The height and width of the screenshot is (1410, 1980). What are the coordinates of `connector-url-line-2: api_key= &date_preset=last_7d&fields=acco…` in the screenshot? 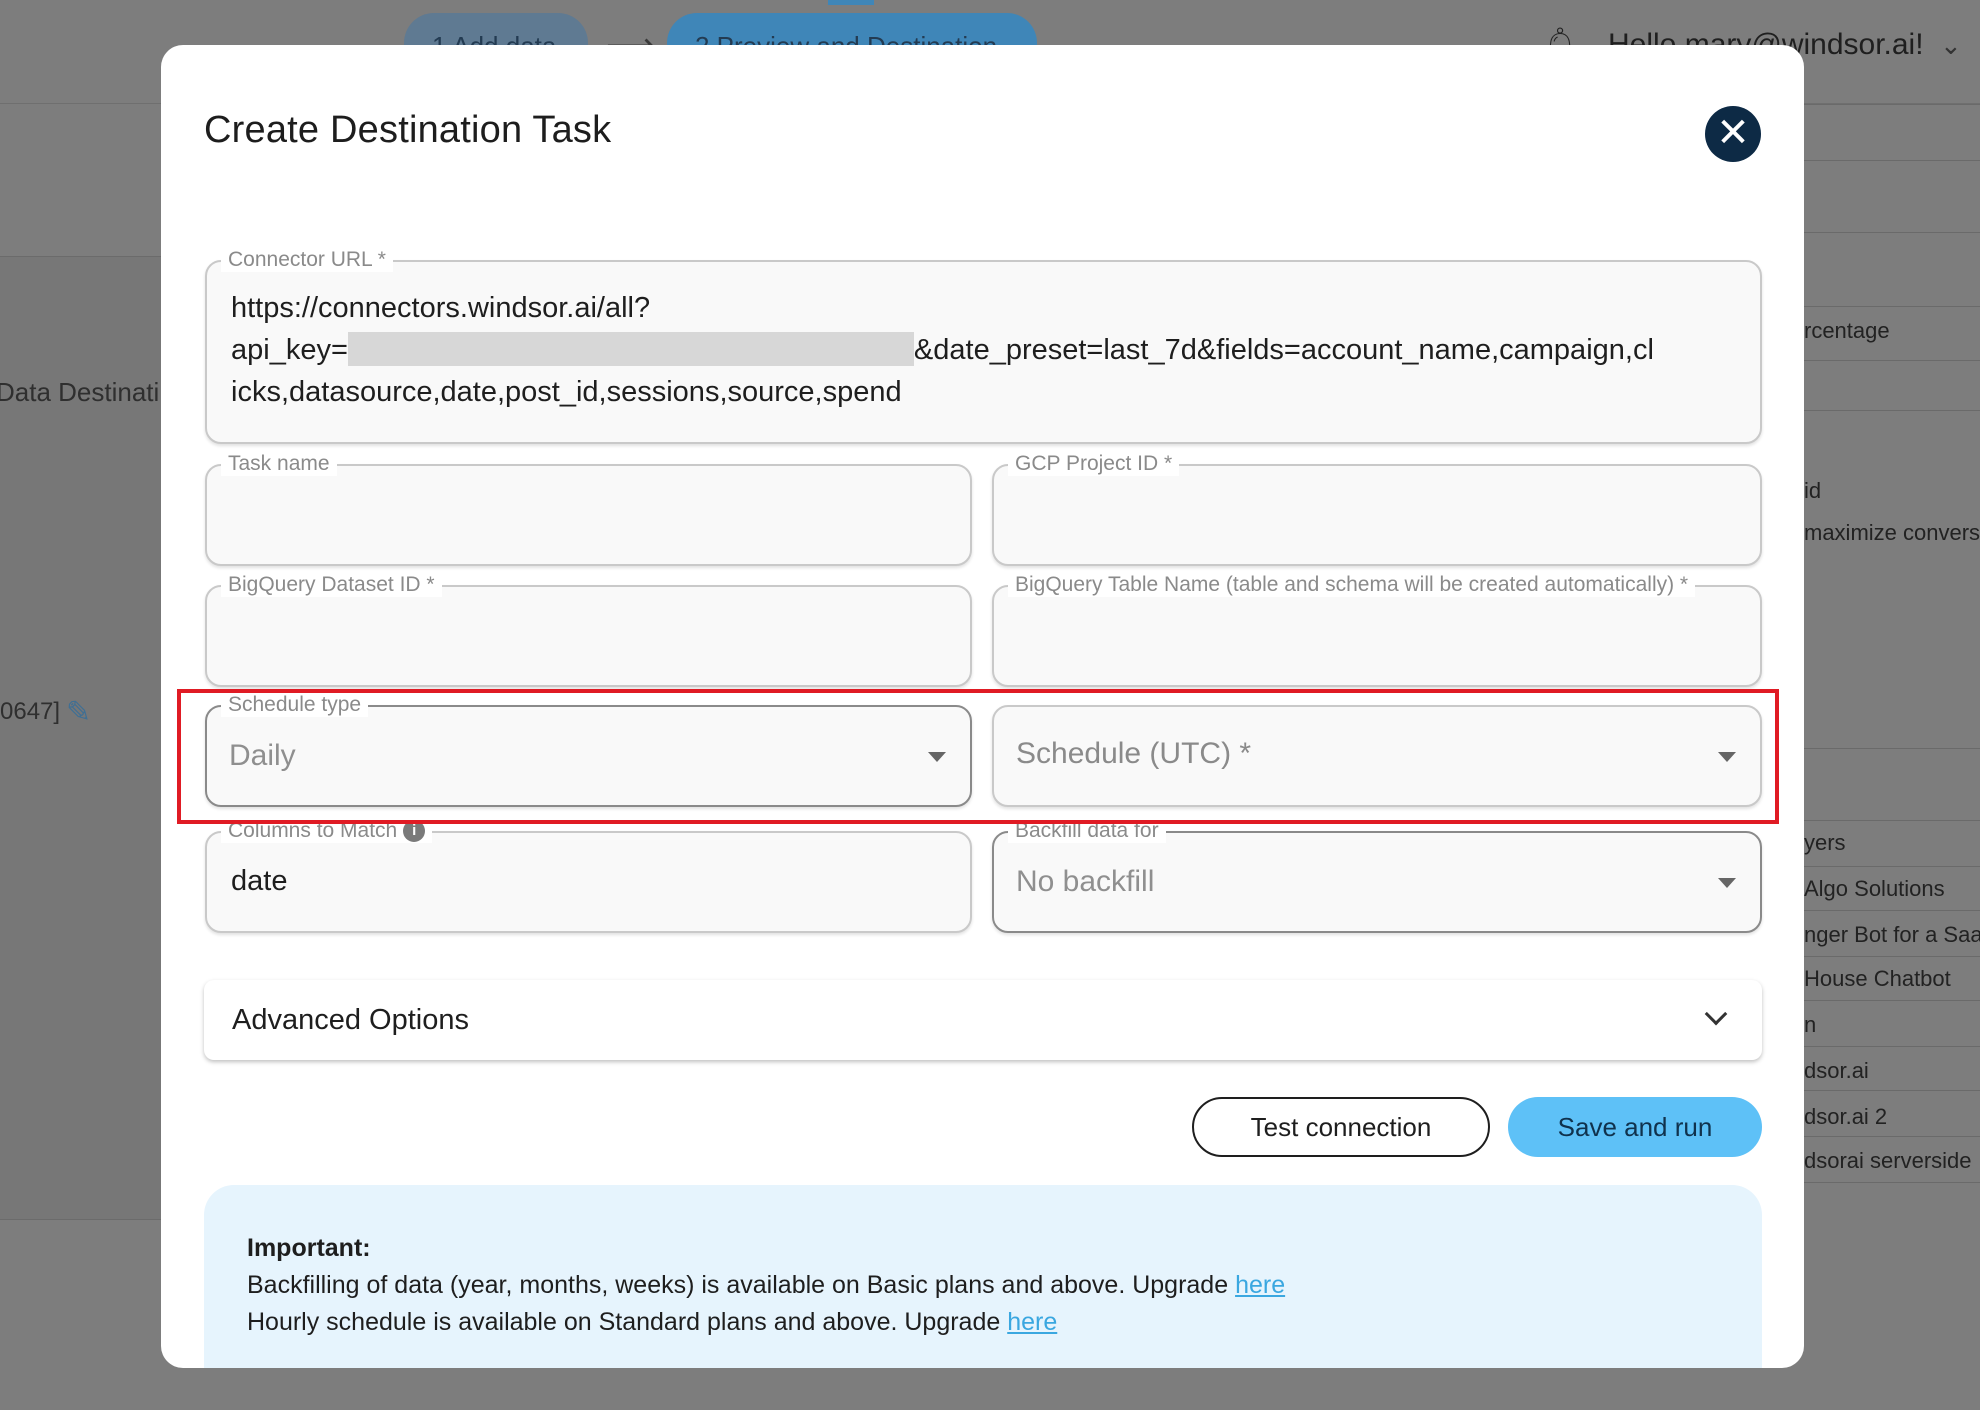 It's located at (942, 349).